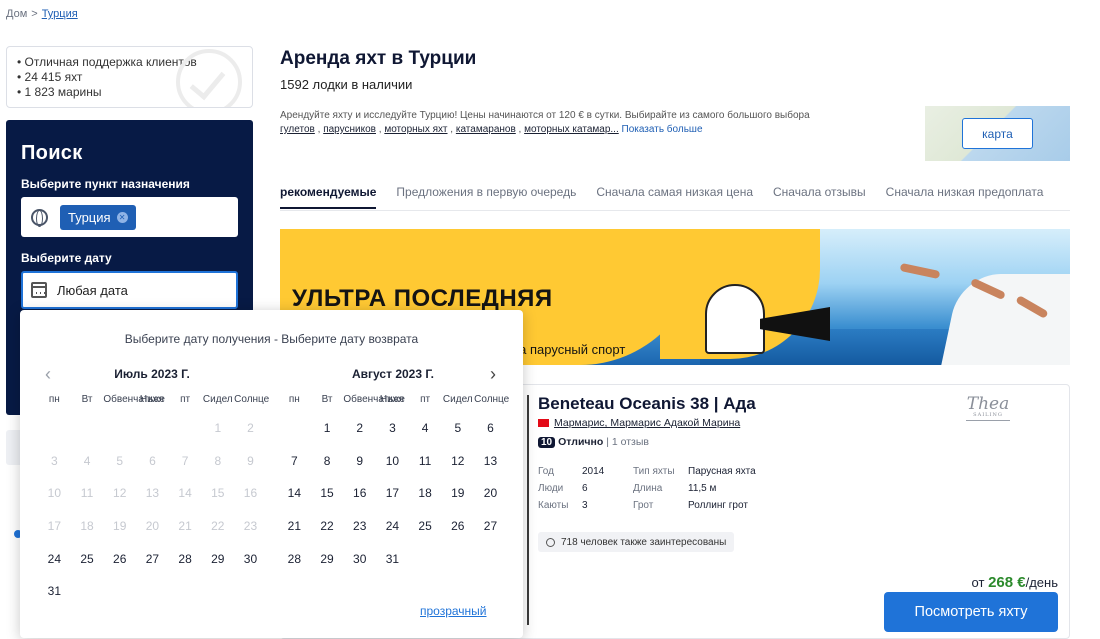 The image size is (1100, 639). I want to click on next-month-icon: ›, so click(493, 374).